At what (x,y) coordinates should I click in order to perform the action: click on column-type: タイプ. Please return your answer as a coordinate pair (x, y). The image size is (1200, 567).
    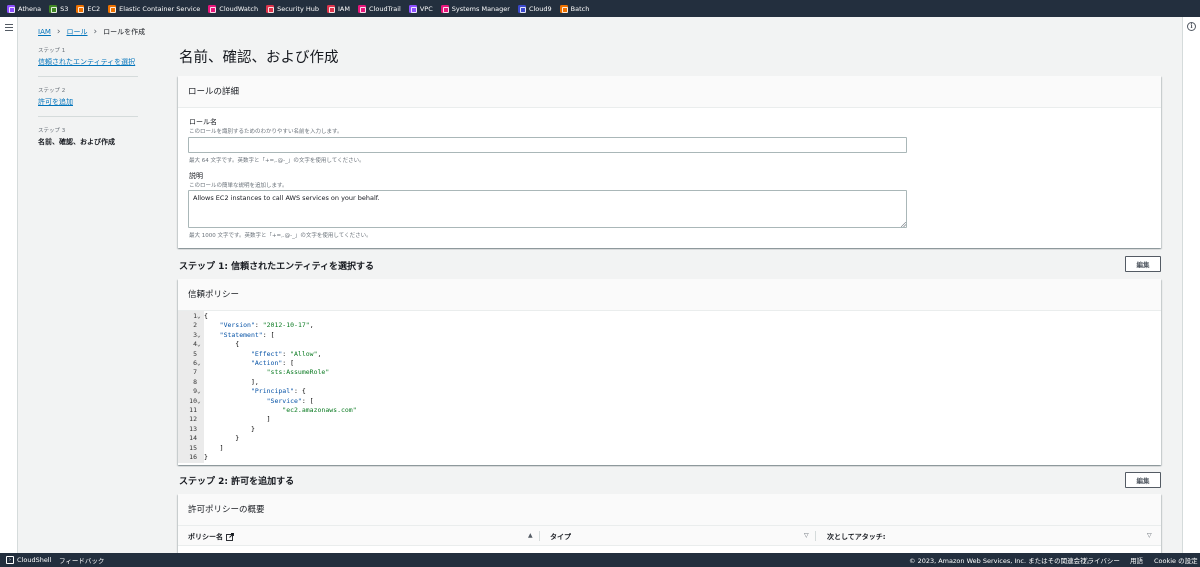
    Looking at the image, I should click on (560, 537).